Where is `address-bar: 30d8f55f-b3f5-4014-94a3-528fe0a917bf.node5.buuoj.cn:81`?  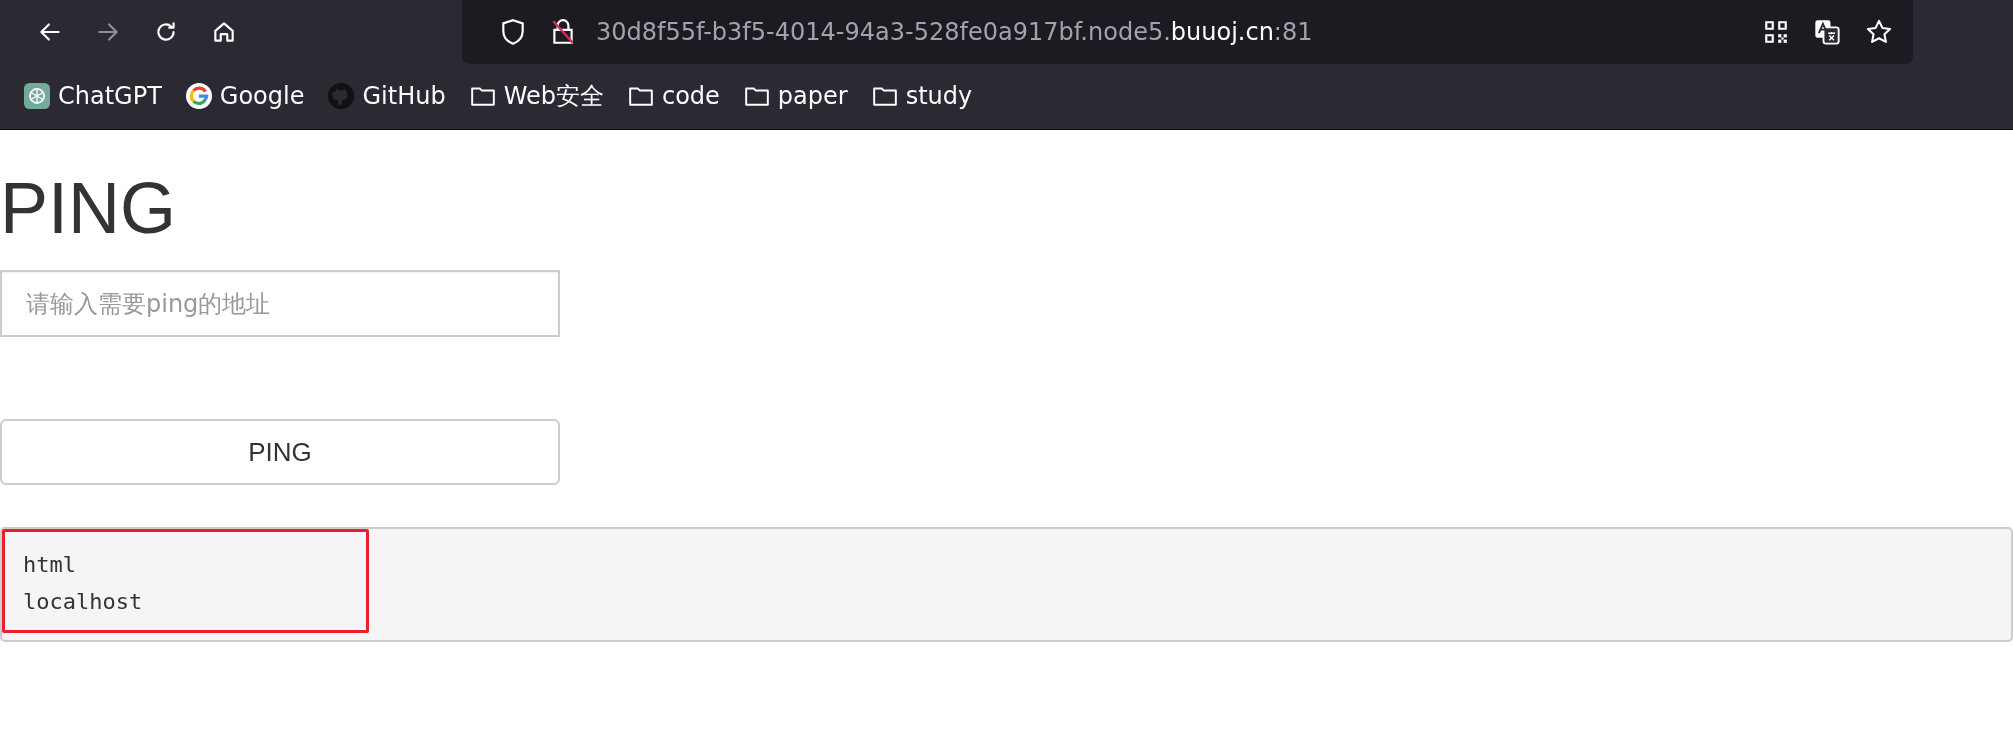
address-bar: 30d8f55f-b3f5-4014-94a3-528fe0a917bf.node5.buuoj.cn:81 is located at coordinates (1187, 32).